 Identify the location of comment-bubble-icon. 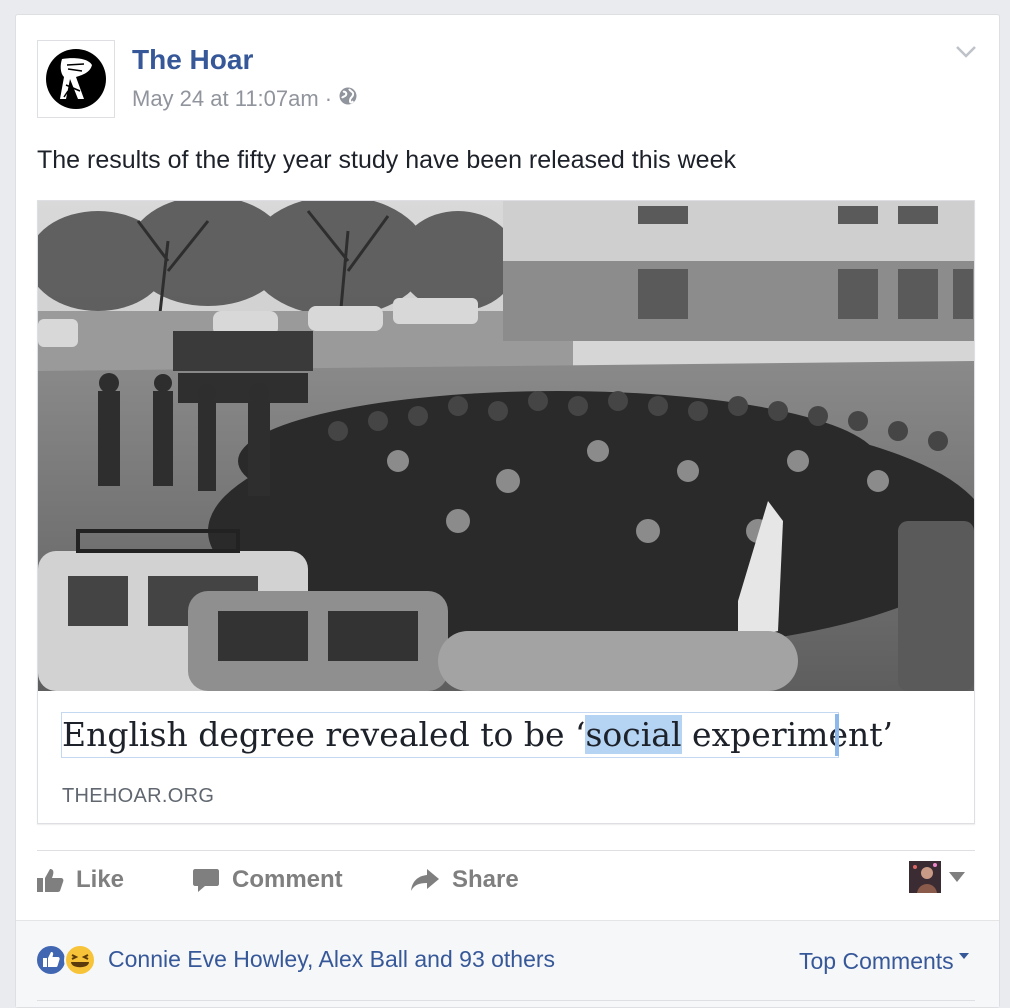
(206, 880).